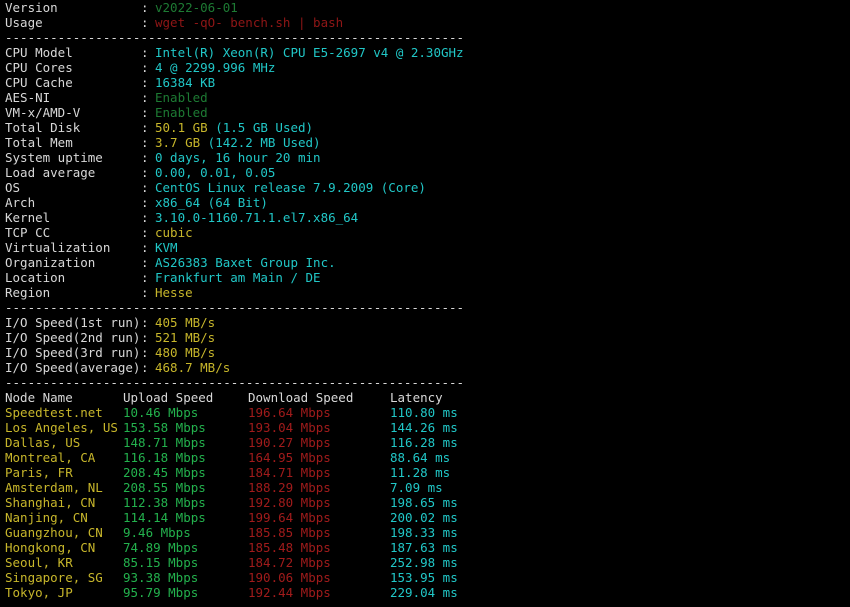 The height and width of the screenshot is (607, 850). What do you see at coordinates (289, 427) in the screenshot?
I see `cell-download-speed: 193.04 Mbps` at bounding box center [289, 427].